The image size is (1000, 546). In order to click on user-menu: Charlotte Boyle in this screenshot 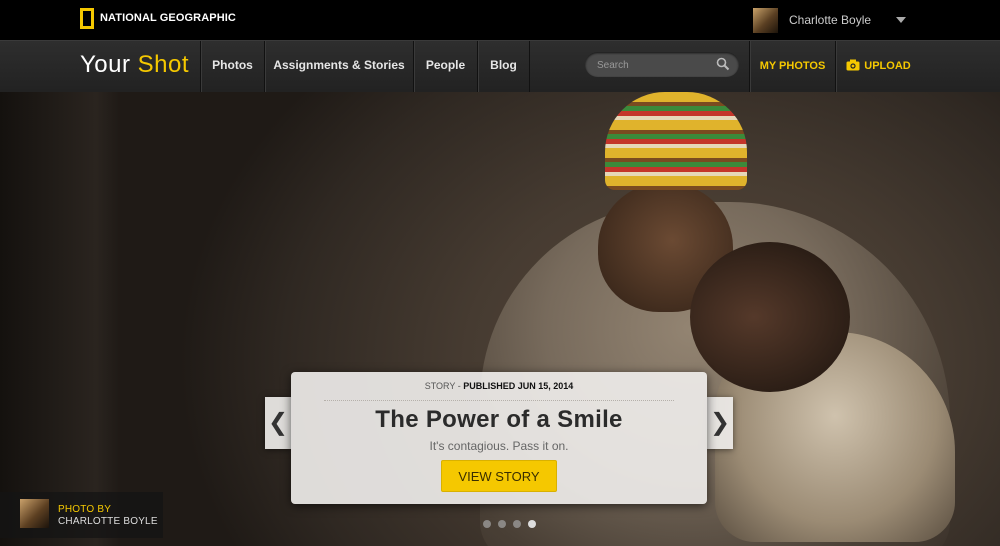, I will do `click(812, 20)`.